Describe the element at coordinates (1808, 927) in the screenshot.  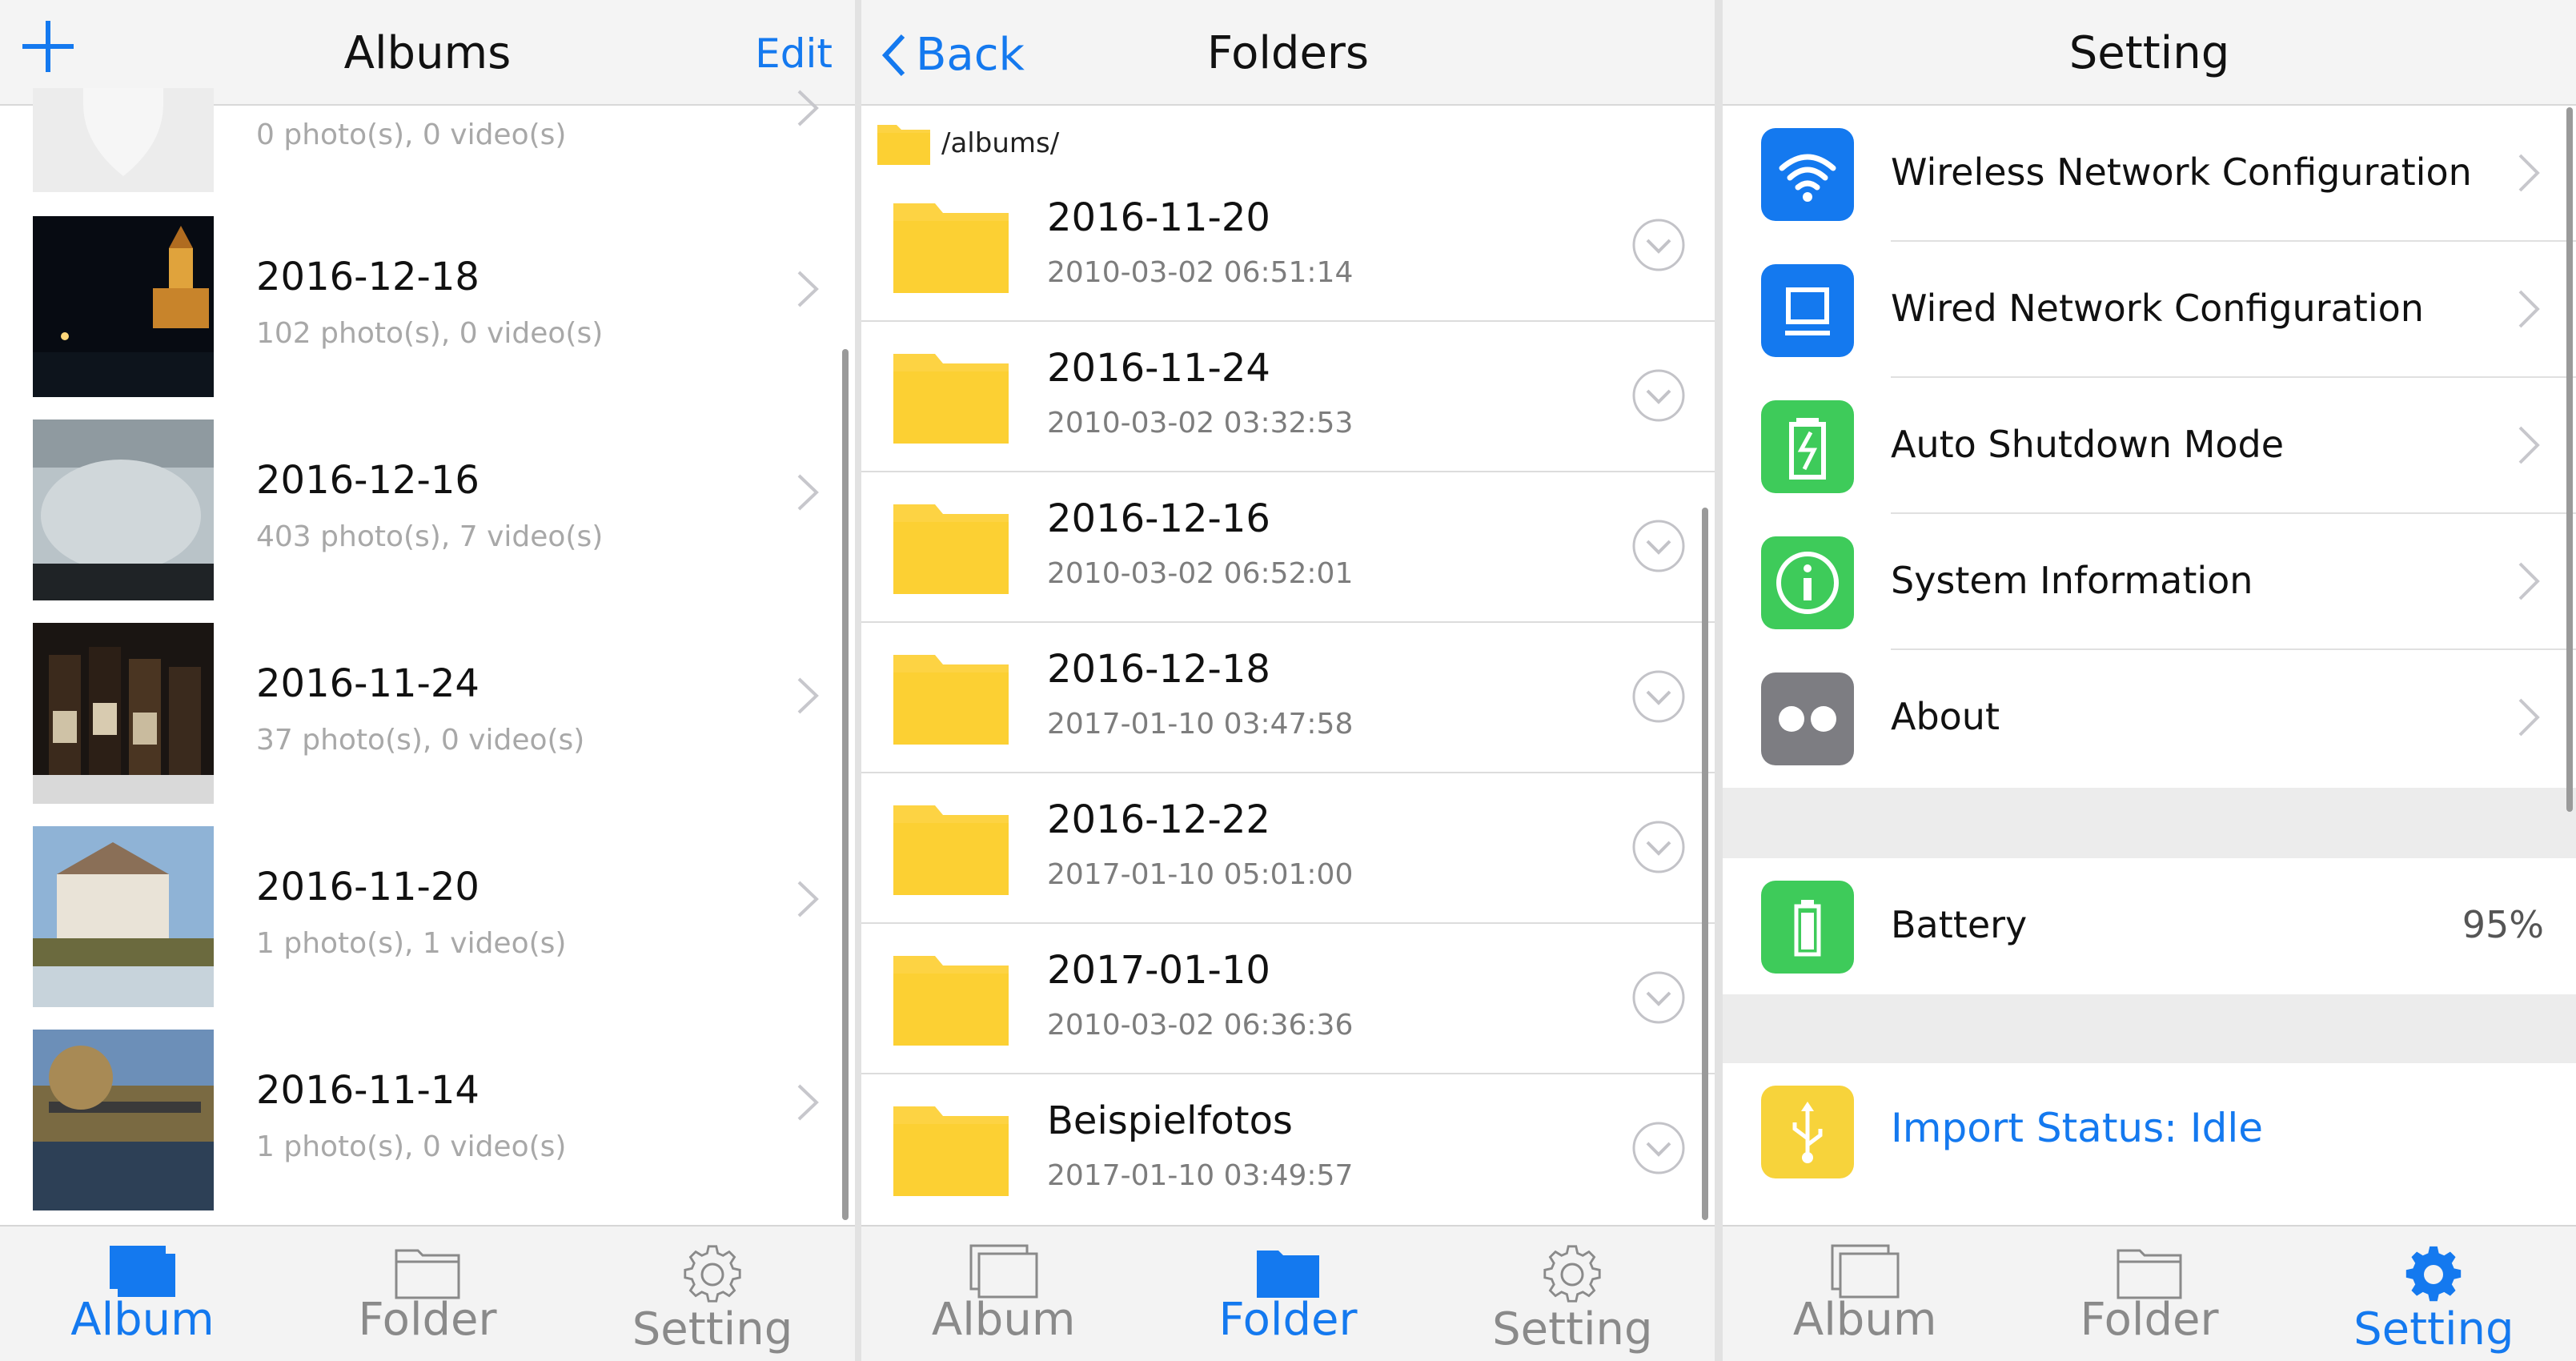
I see `battery-icon` at that location.